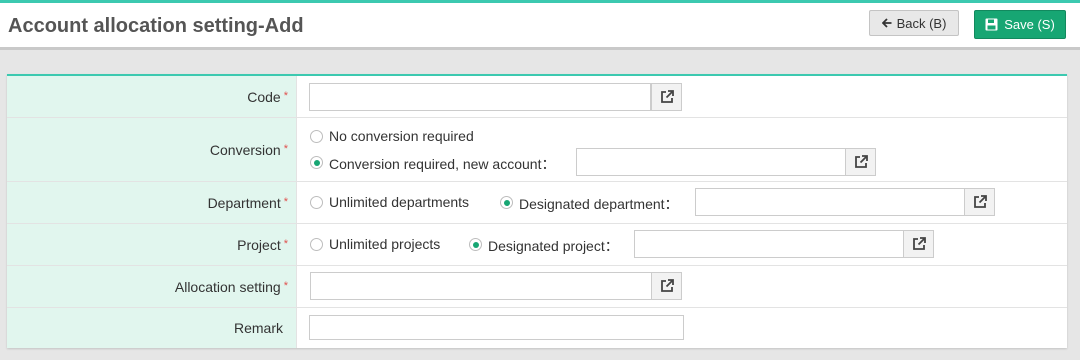 This screenshot has height=360, width=1080. Describe the element at coordinates (769, 244) in the screenshot. I see `project-input` at that location.